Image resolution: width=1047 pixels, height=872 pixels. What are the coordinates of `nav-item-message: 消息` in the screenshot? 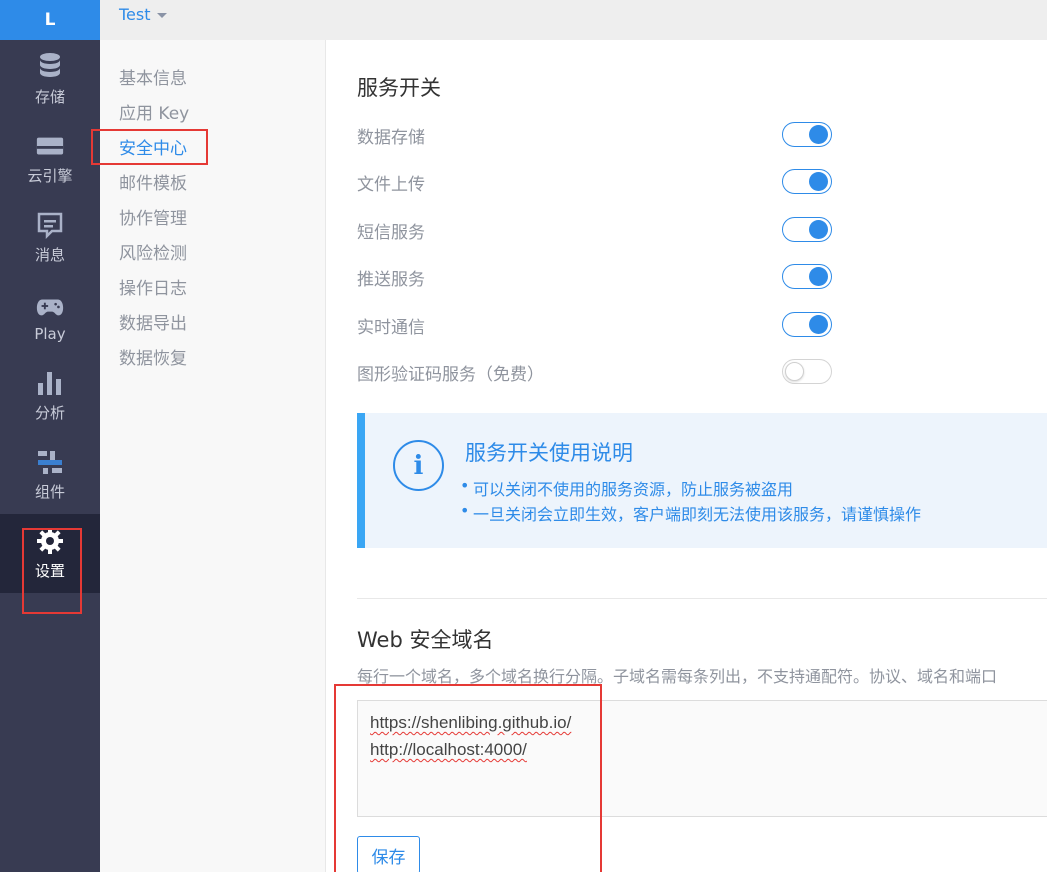 It's located at (50, 237).